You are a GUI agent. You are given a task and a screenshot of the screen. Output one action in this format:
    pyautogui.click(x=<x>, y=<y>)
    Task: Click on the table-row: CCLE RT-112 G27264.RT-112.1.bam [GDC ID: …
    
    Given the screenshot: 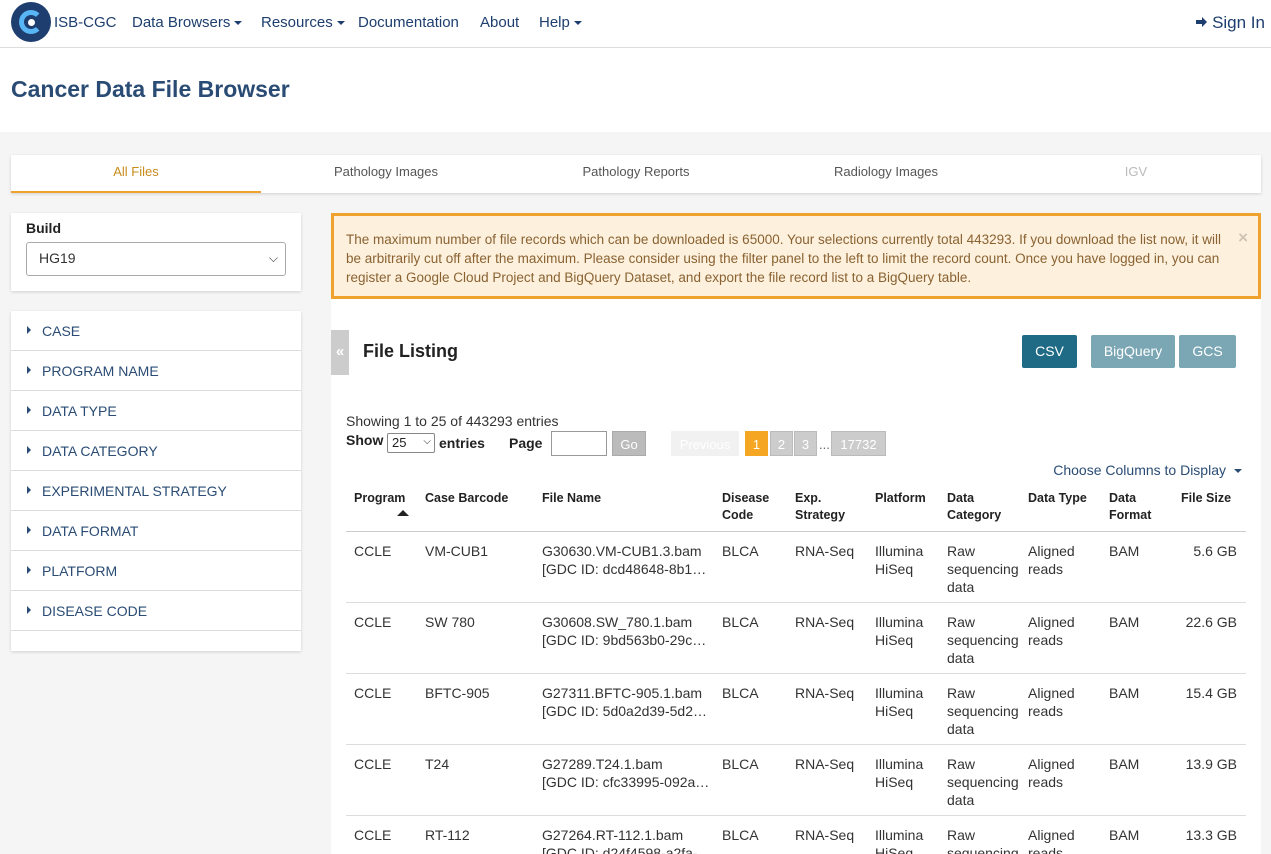 What is the action you would take?
    pyautogui.click(x=796, y=835)
    